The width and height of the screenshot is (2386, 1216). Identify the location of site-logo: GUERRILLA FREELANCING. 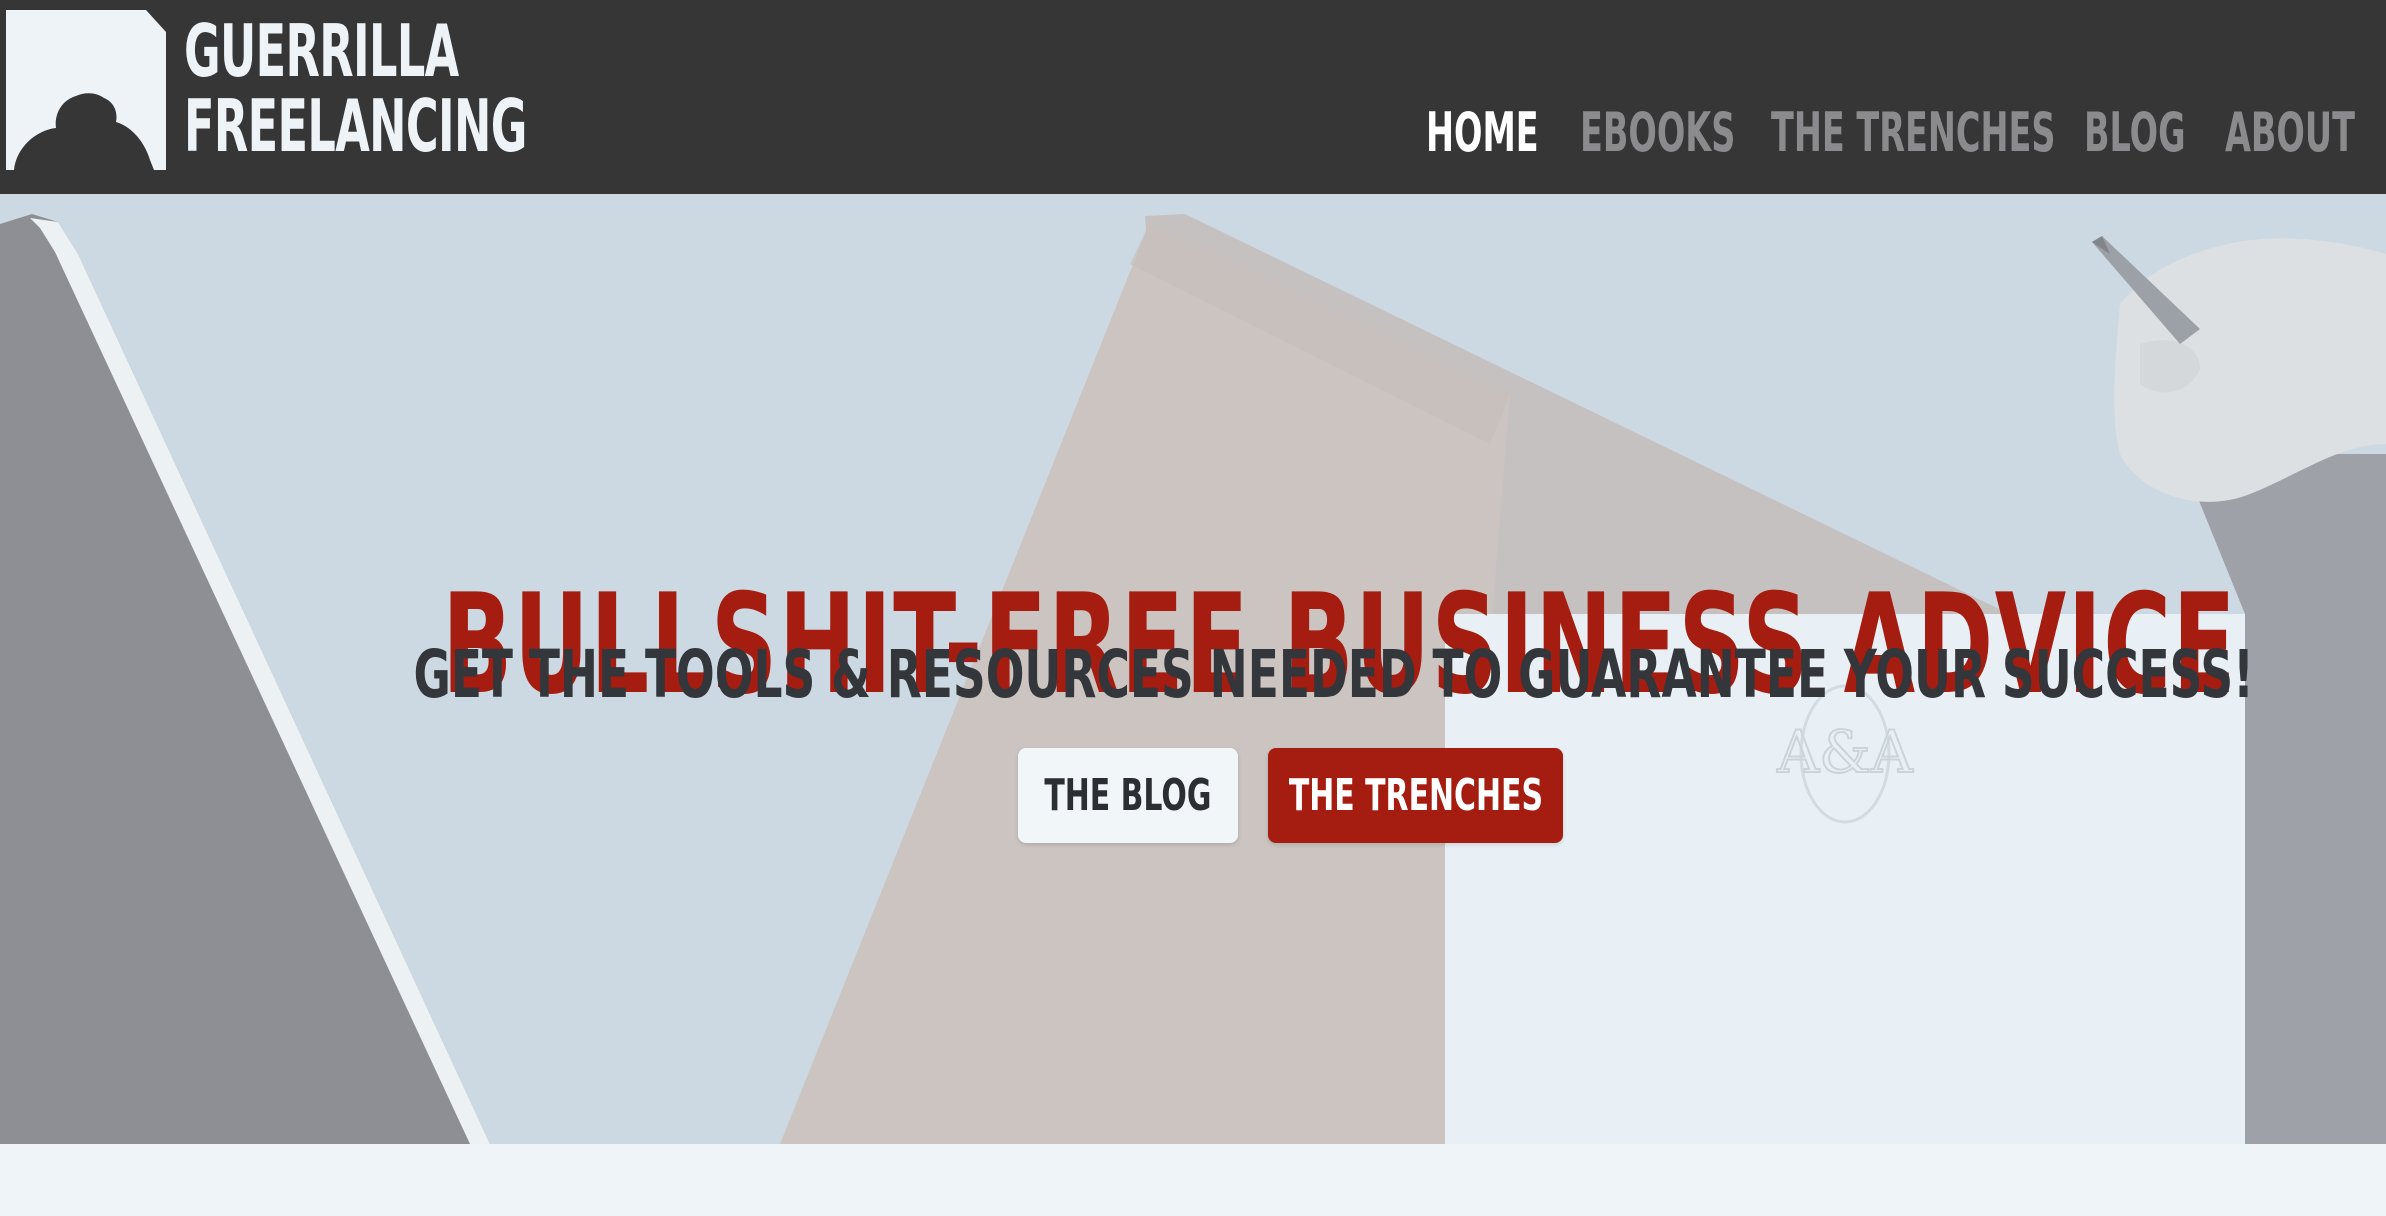
(266, 90).